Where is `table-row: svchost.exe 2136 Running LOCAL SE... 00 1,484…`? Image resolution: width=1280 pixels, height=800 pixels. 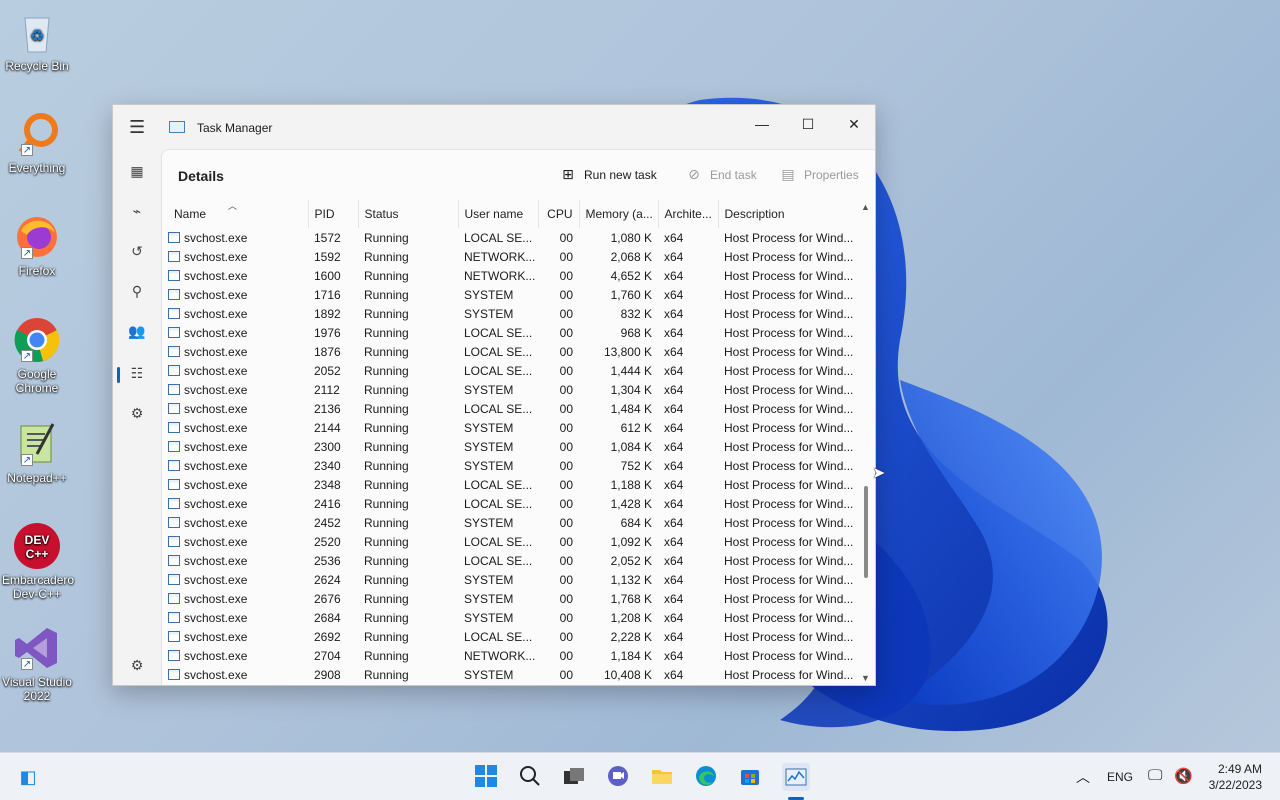
table-row: svchost.exe 2136 Running LOCAL SE... 00 1,484… is located at coordinates (509, 408).